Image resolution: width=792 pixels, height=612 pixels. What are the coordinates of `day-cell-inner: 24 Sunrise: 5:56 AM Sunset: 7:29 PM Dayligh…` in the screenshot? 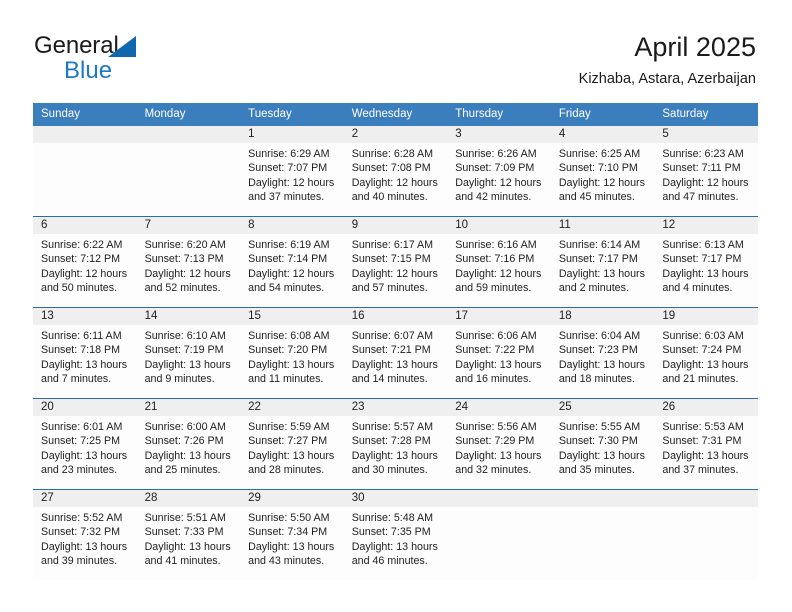 It's located at (499, 444).